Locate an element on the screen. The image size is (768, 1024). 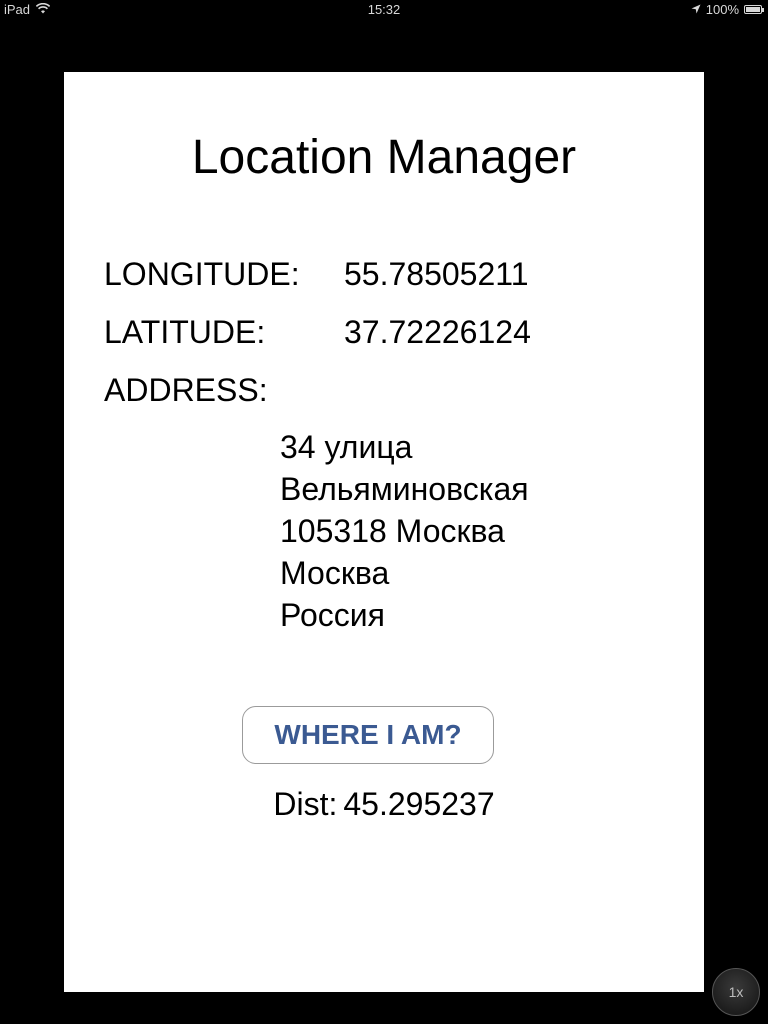
zoom-1x-button: 1x is located at coordinates (736, 992).